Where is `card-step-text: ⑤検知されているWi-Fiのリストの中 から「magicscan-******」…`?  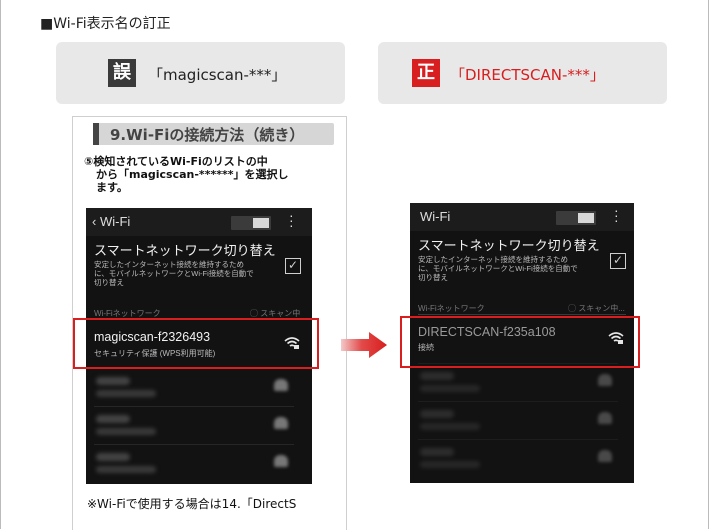
card-step-text: ⑤検知されているWi-Fiのリストの中 から「magicscan-******」… is located at coordinates (210, 174).